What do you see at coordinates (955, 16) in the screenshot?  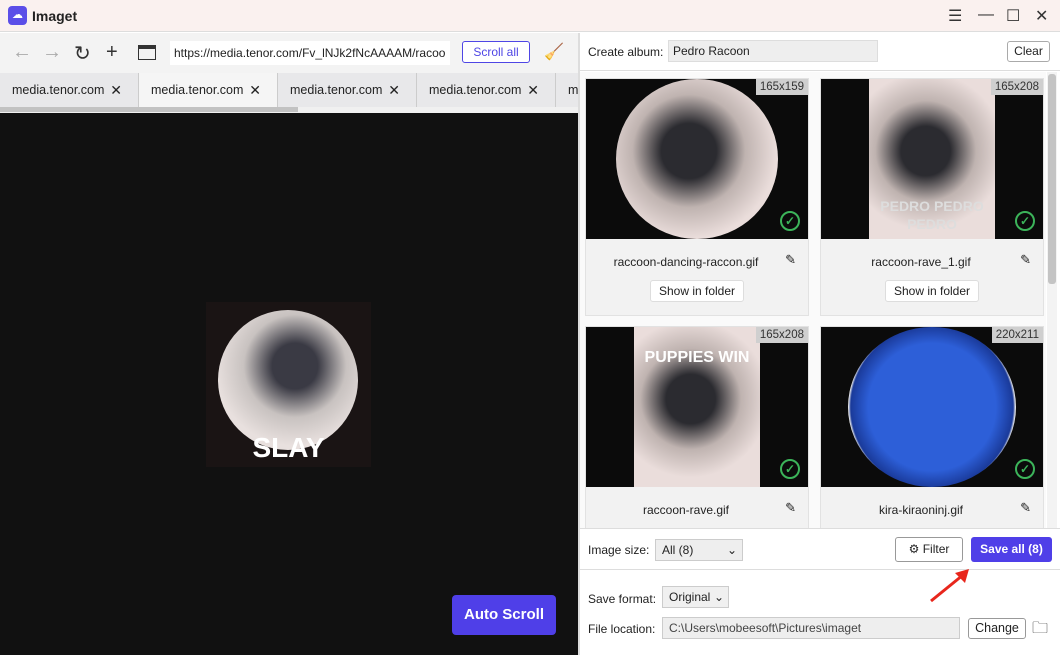 I see `menu-icon: ☰` at bounding box center [955, 16].